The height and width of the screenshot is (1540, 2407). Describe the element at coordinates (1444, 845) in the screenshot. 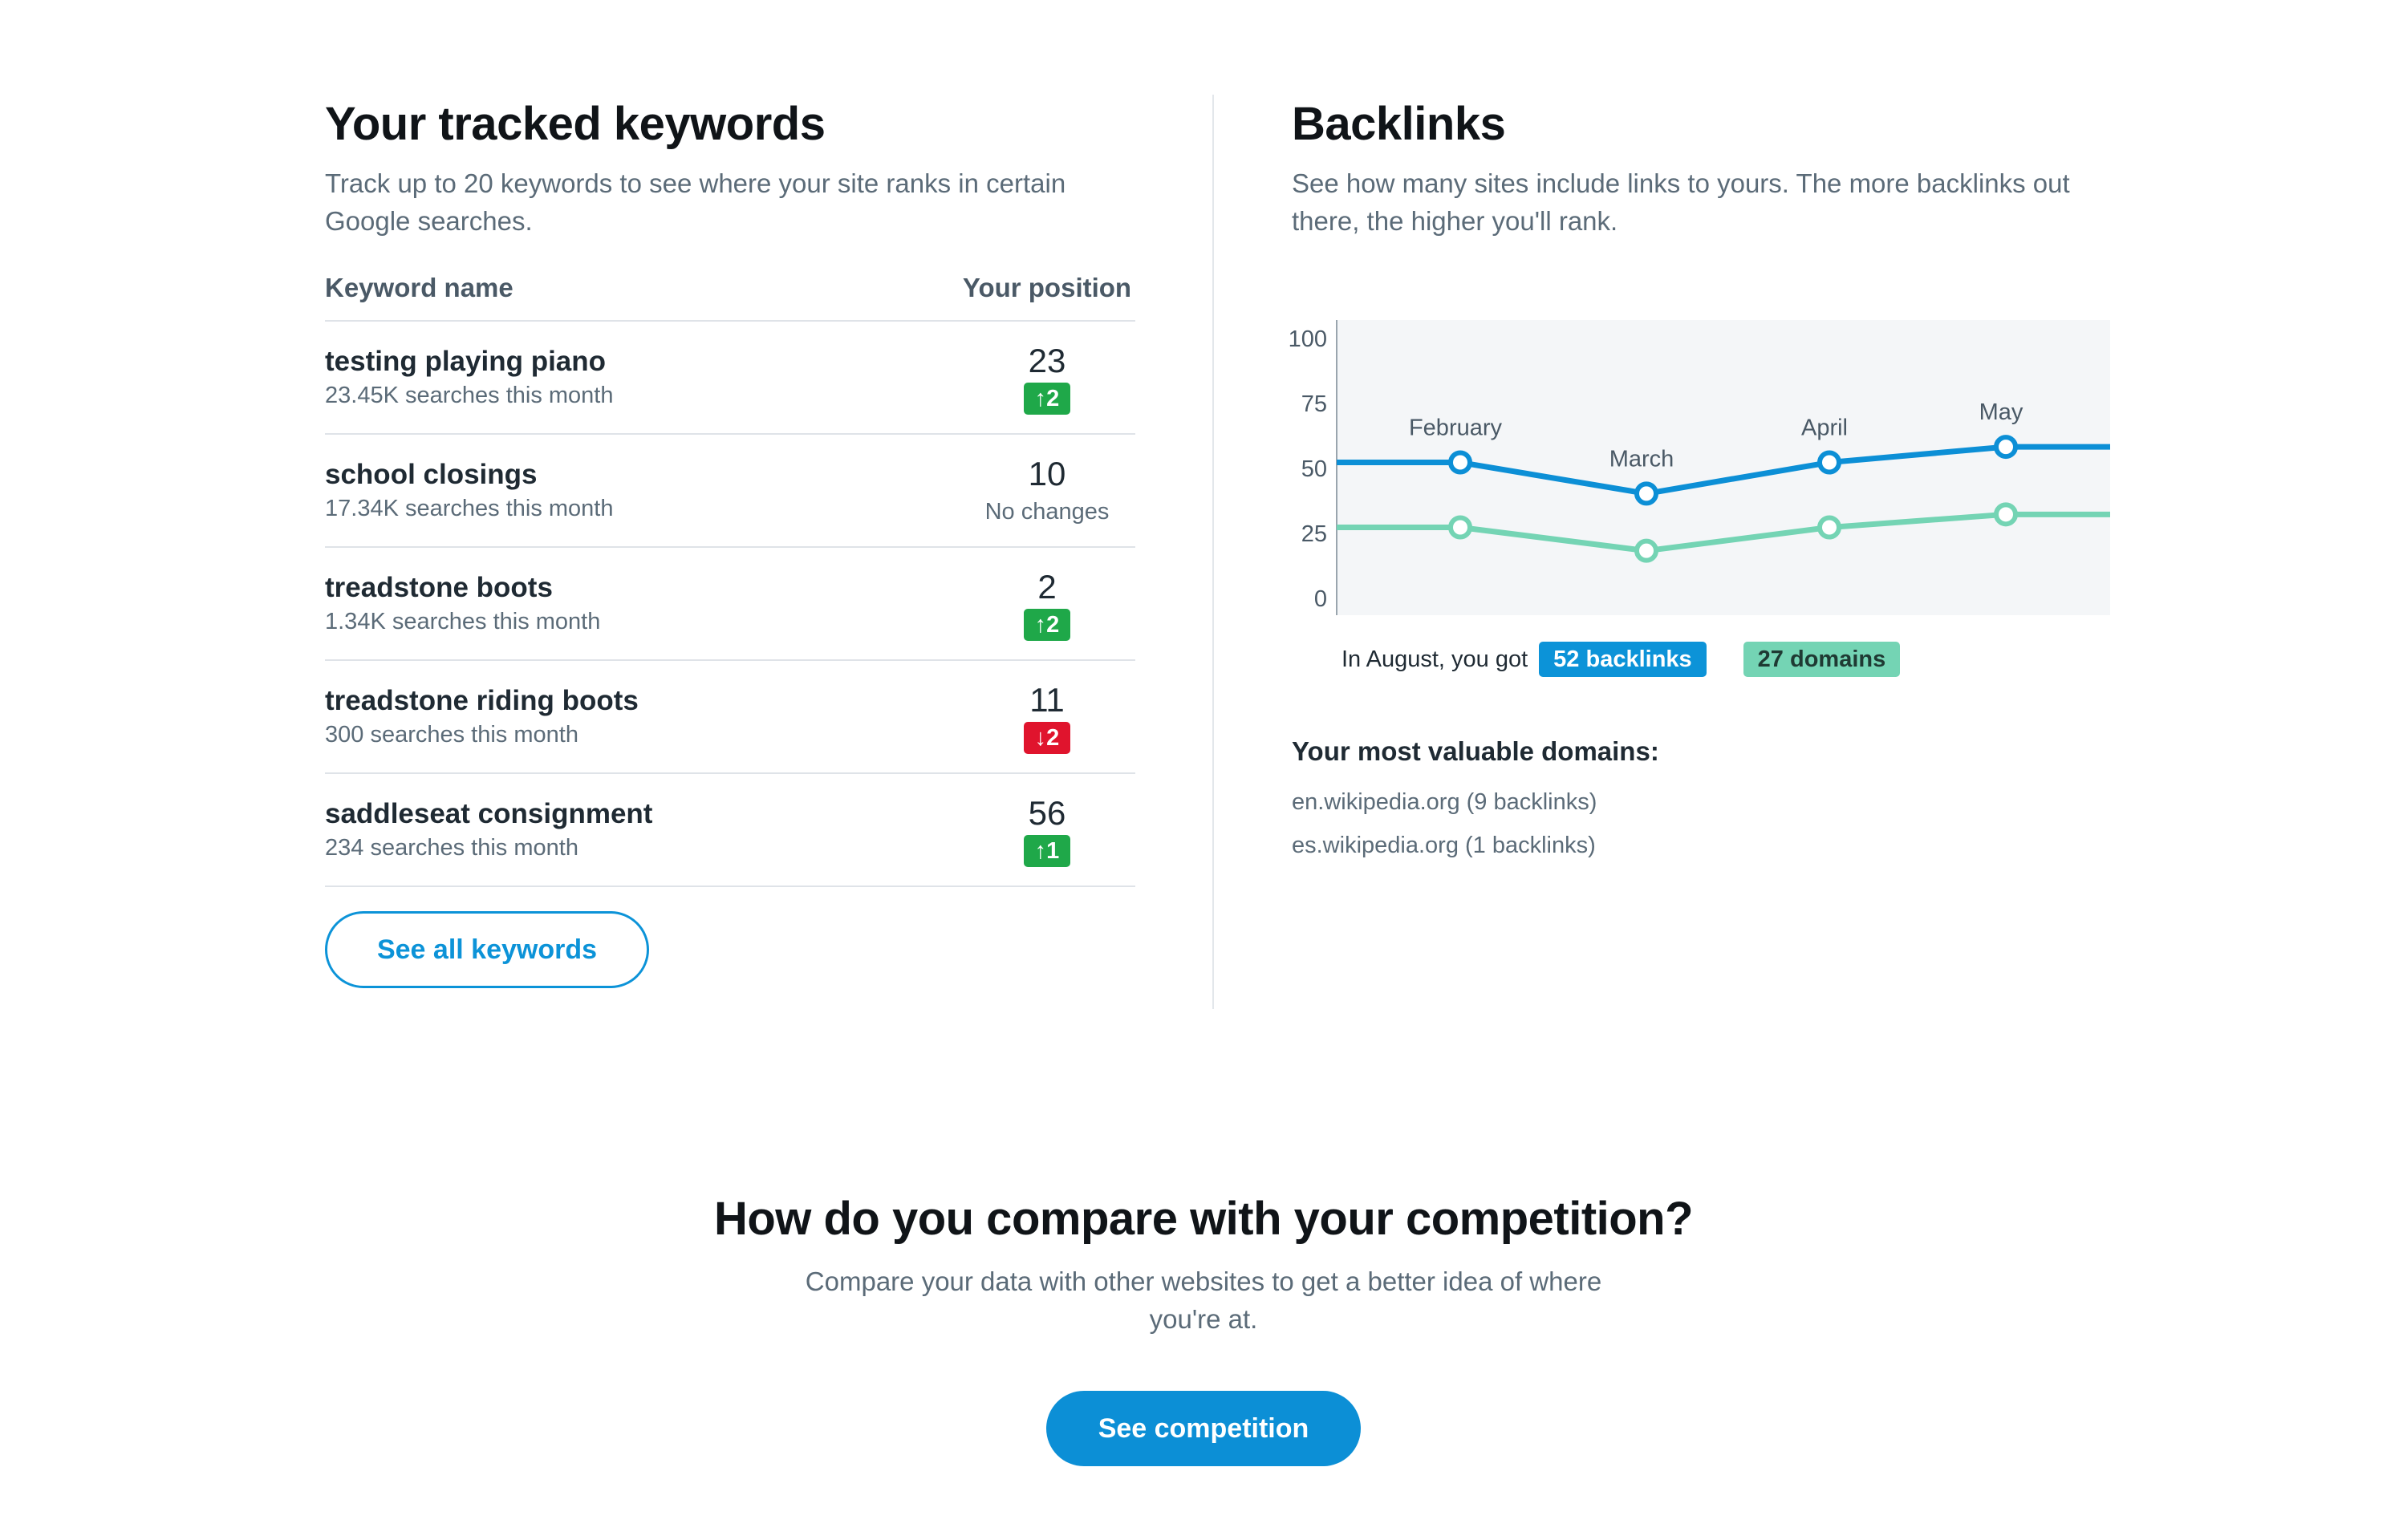

I see `domain-item: es.wikipedia.org (1 backlinks)` at that location.